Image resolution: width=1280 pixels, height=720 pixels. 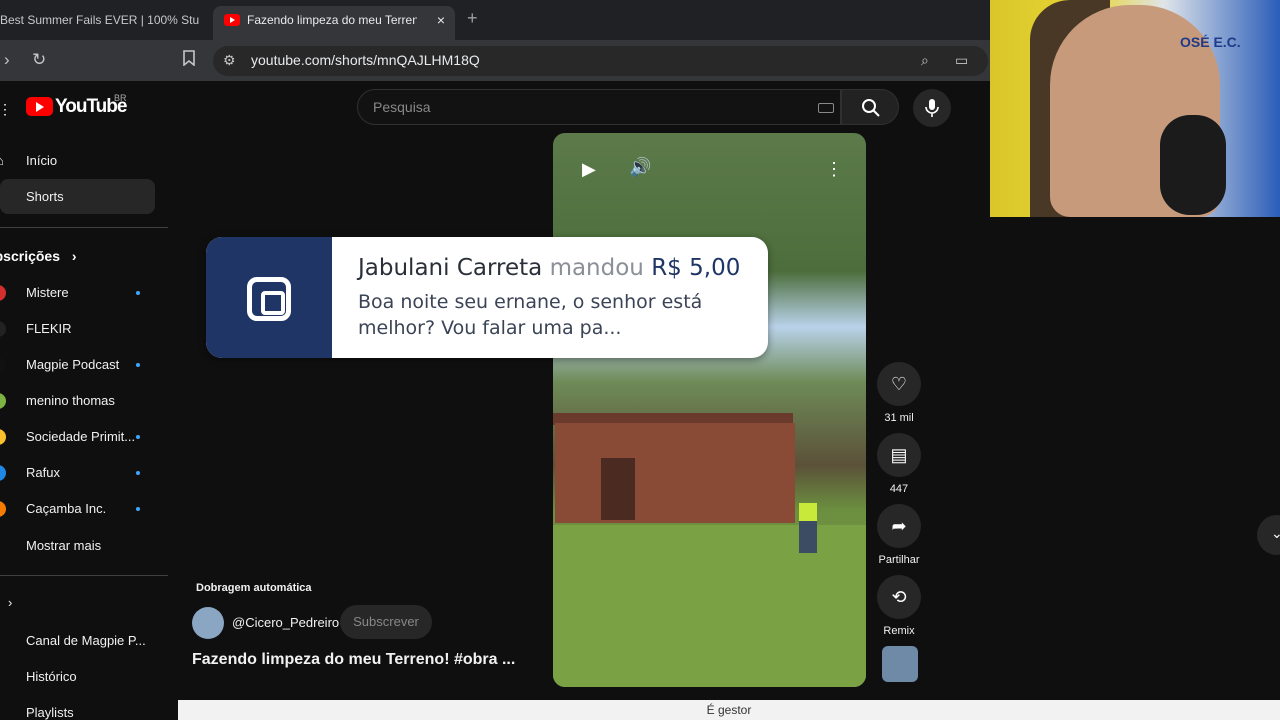 What do you see at coordinates (808, 528) in the screenshot?
I see `video-frame-worker` at bounding box center [808, 528].